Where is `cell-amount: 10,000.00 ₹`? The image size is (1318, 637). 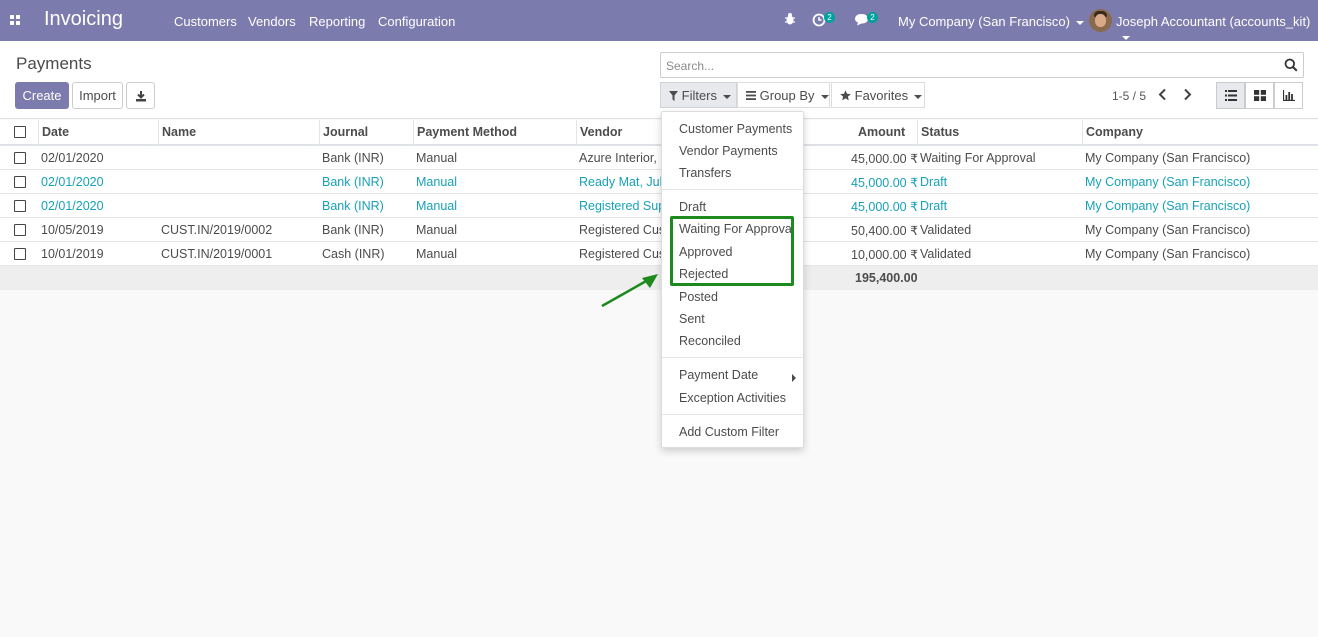 cell-amount: 10,000.00 ₹ is located at coordinates (885, 255).